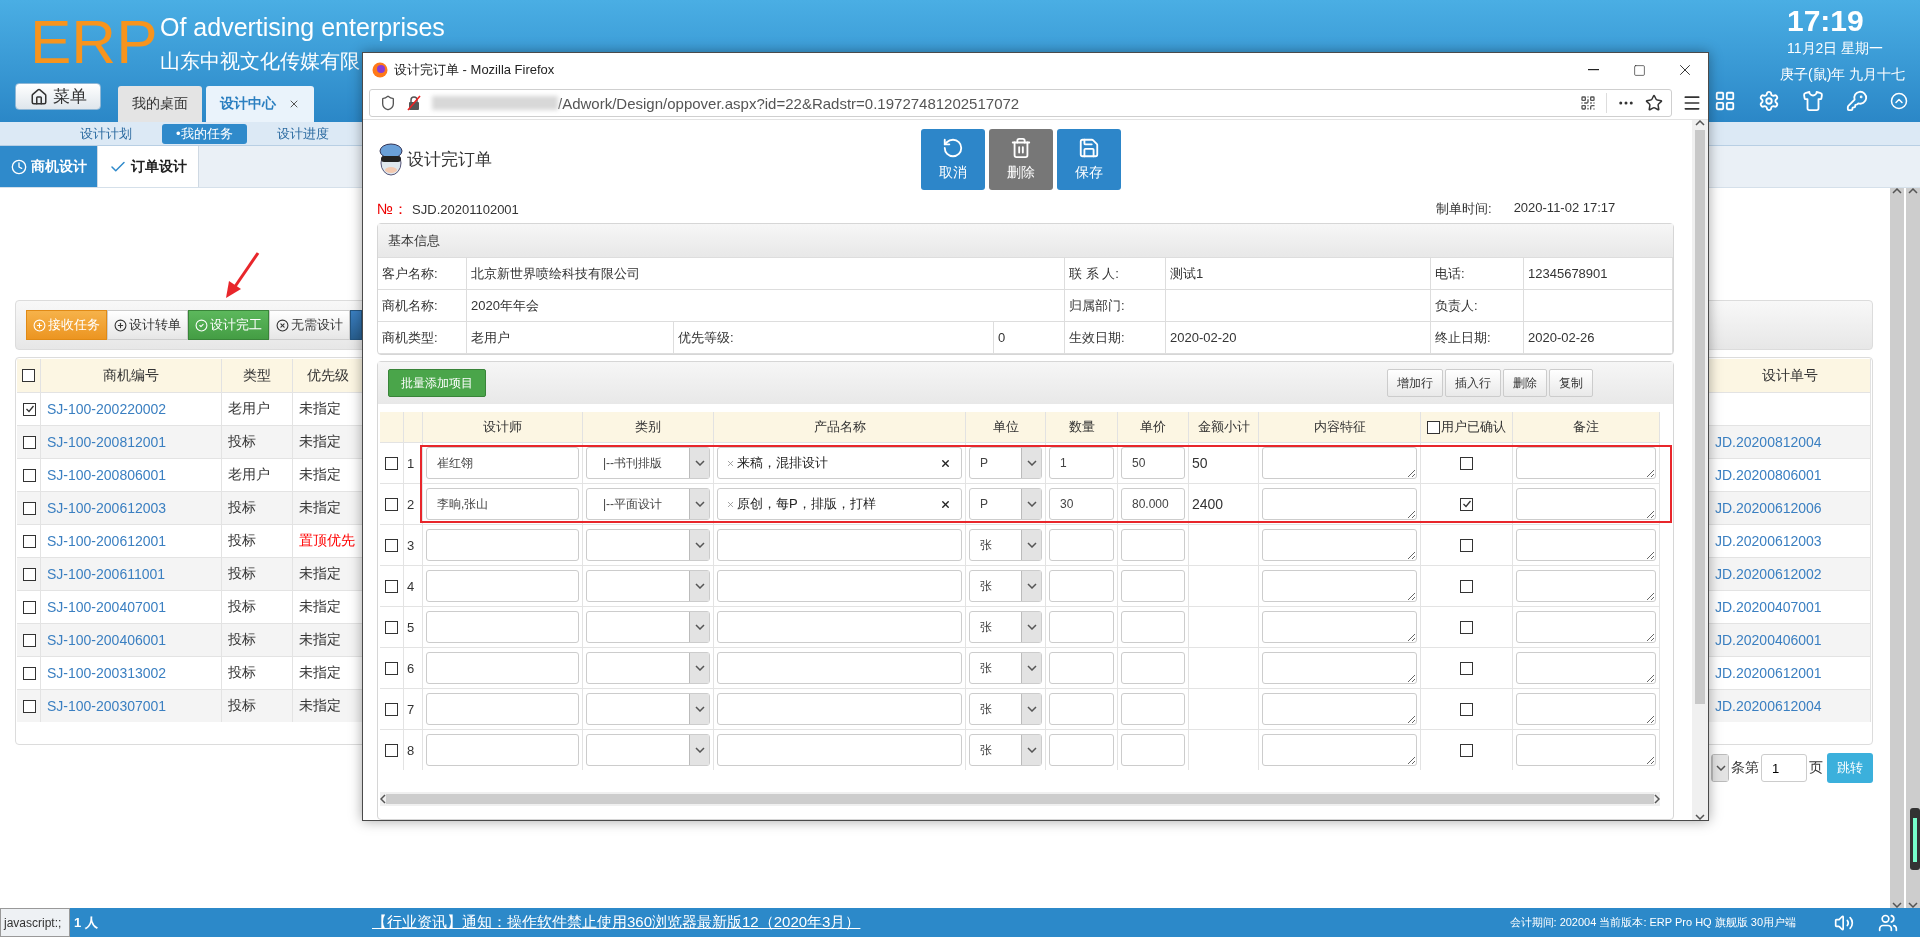 Image resolution: width=1920 pixels, height=937 pixels. I want to click on designer-input: 崔红翎, so click(502, 463).